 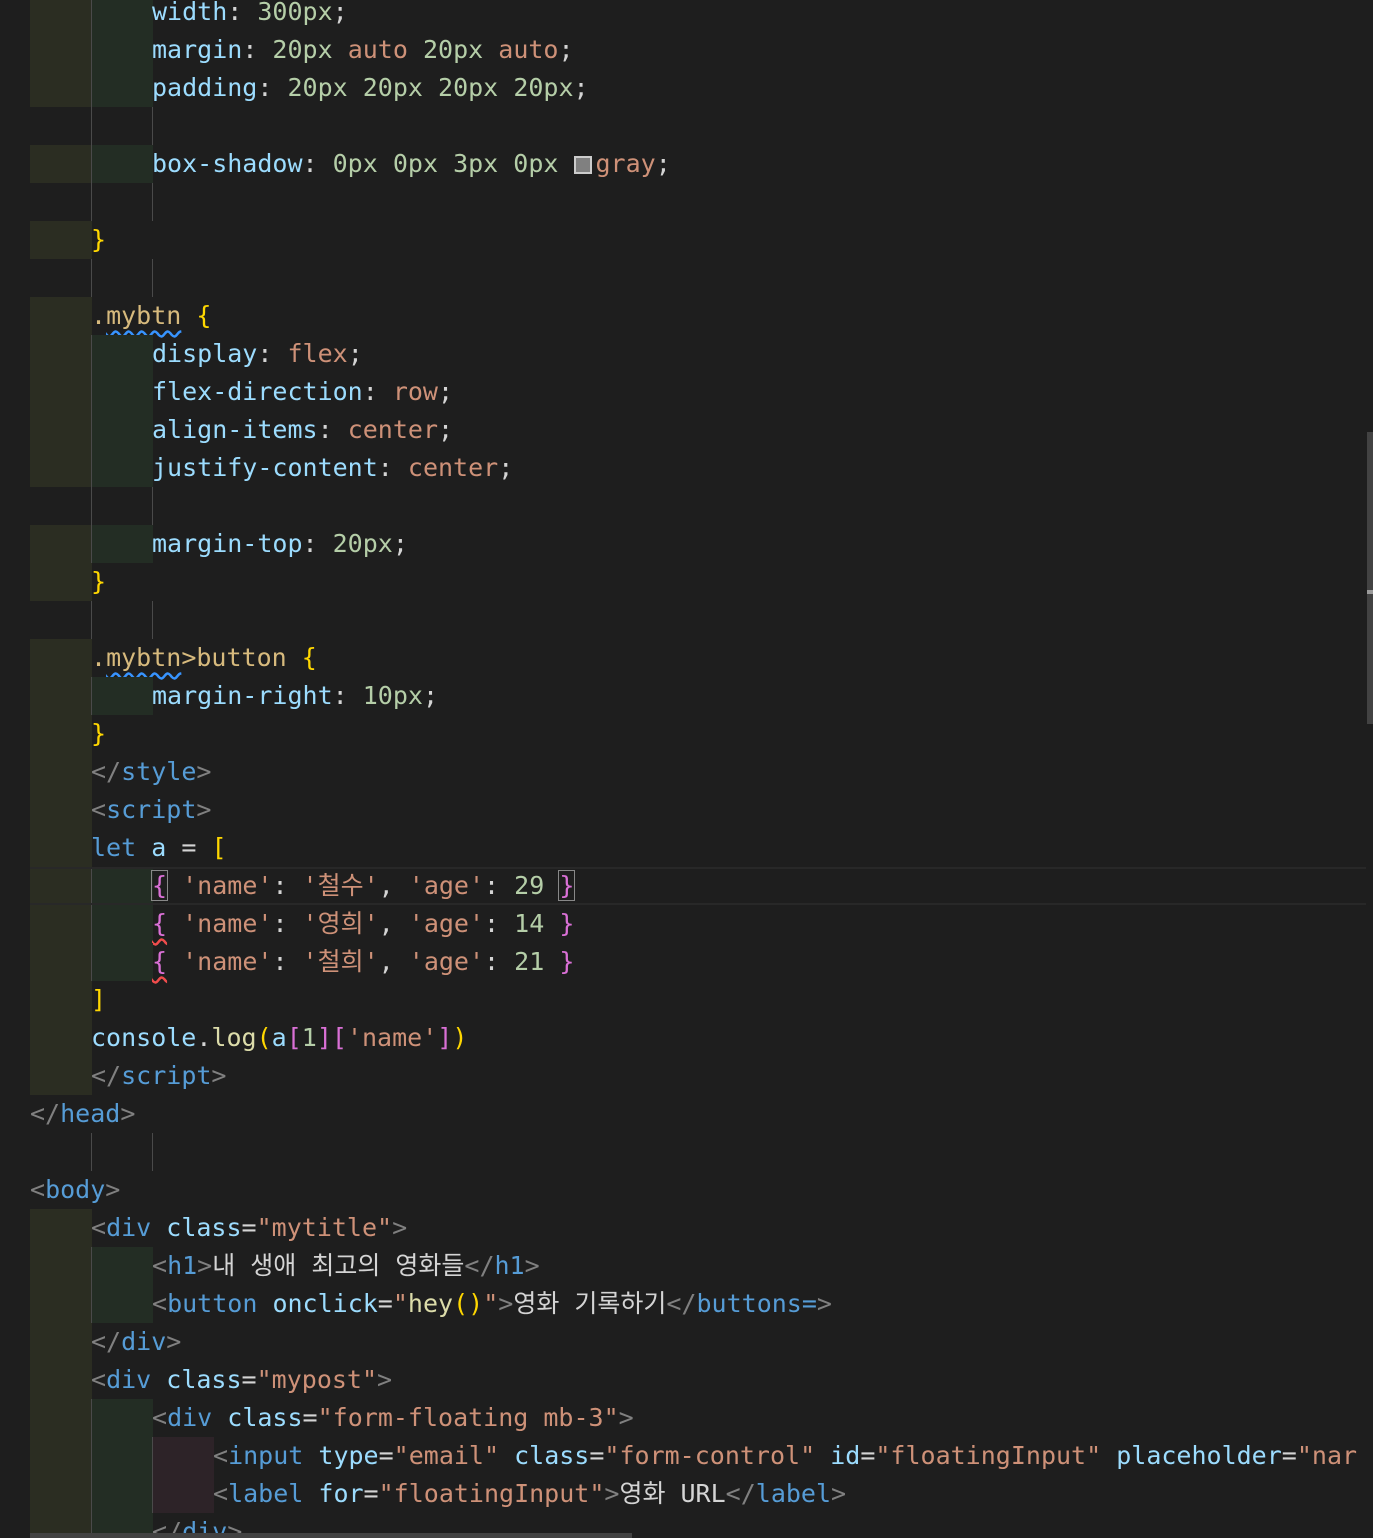 What do you see at coordinates (446, 961) in the screenshot?
I see `code-token: 'age'` at bounding box center [446, 961].